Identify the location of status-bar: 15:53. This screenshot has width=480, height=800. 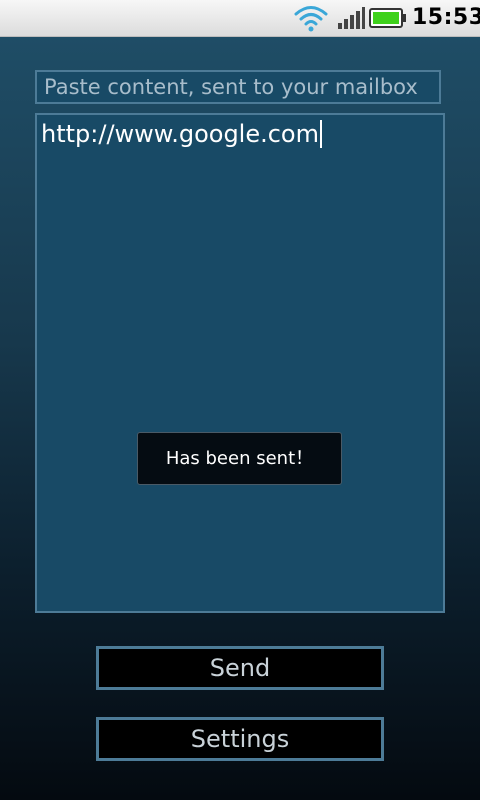
(240, 18).